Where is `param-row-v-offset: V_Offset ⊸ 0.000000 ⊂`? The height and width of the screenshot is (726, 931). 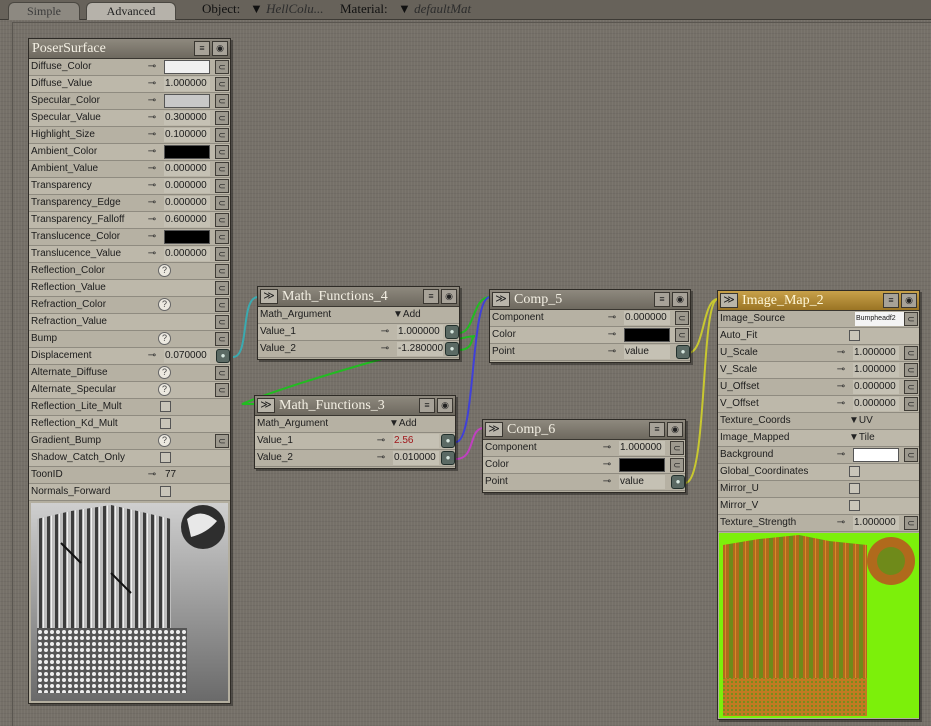
param-row-v-offset: V_Offset ⊸ 0.000000 ⊂ is located at coordinates (818, 404).